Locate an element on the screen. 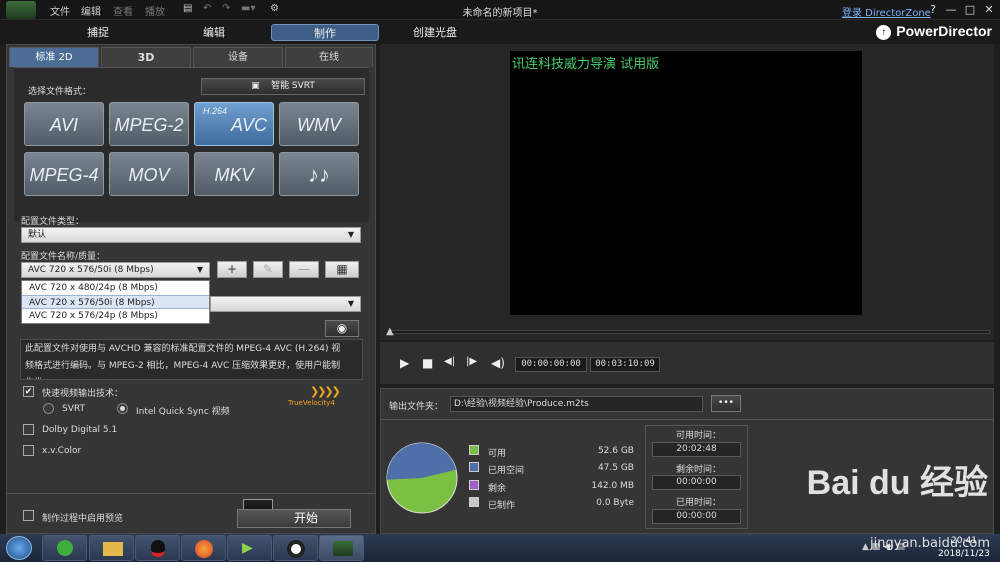 This screenshot has height=562, width=1000. profile-option: AVC 720 x 480/24p (8 Mbps) is located at coordinates (115, 288).